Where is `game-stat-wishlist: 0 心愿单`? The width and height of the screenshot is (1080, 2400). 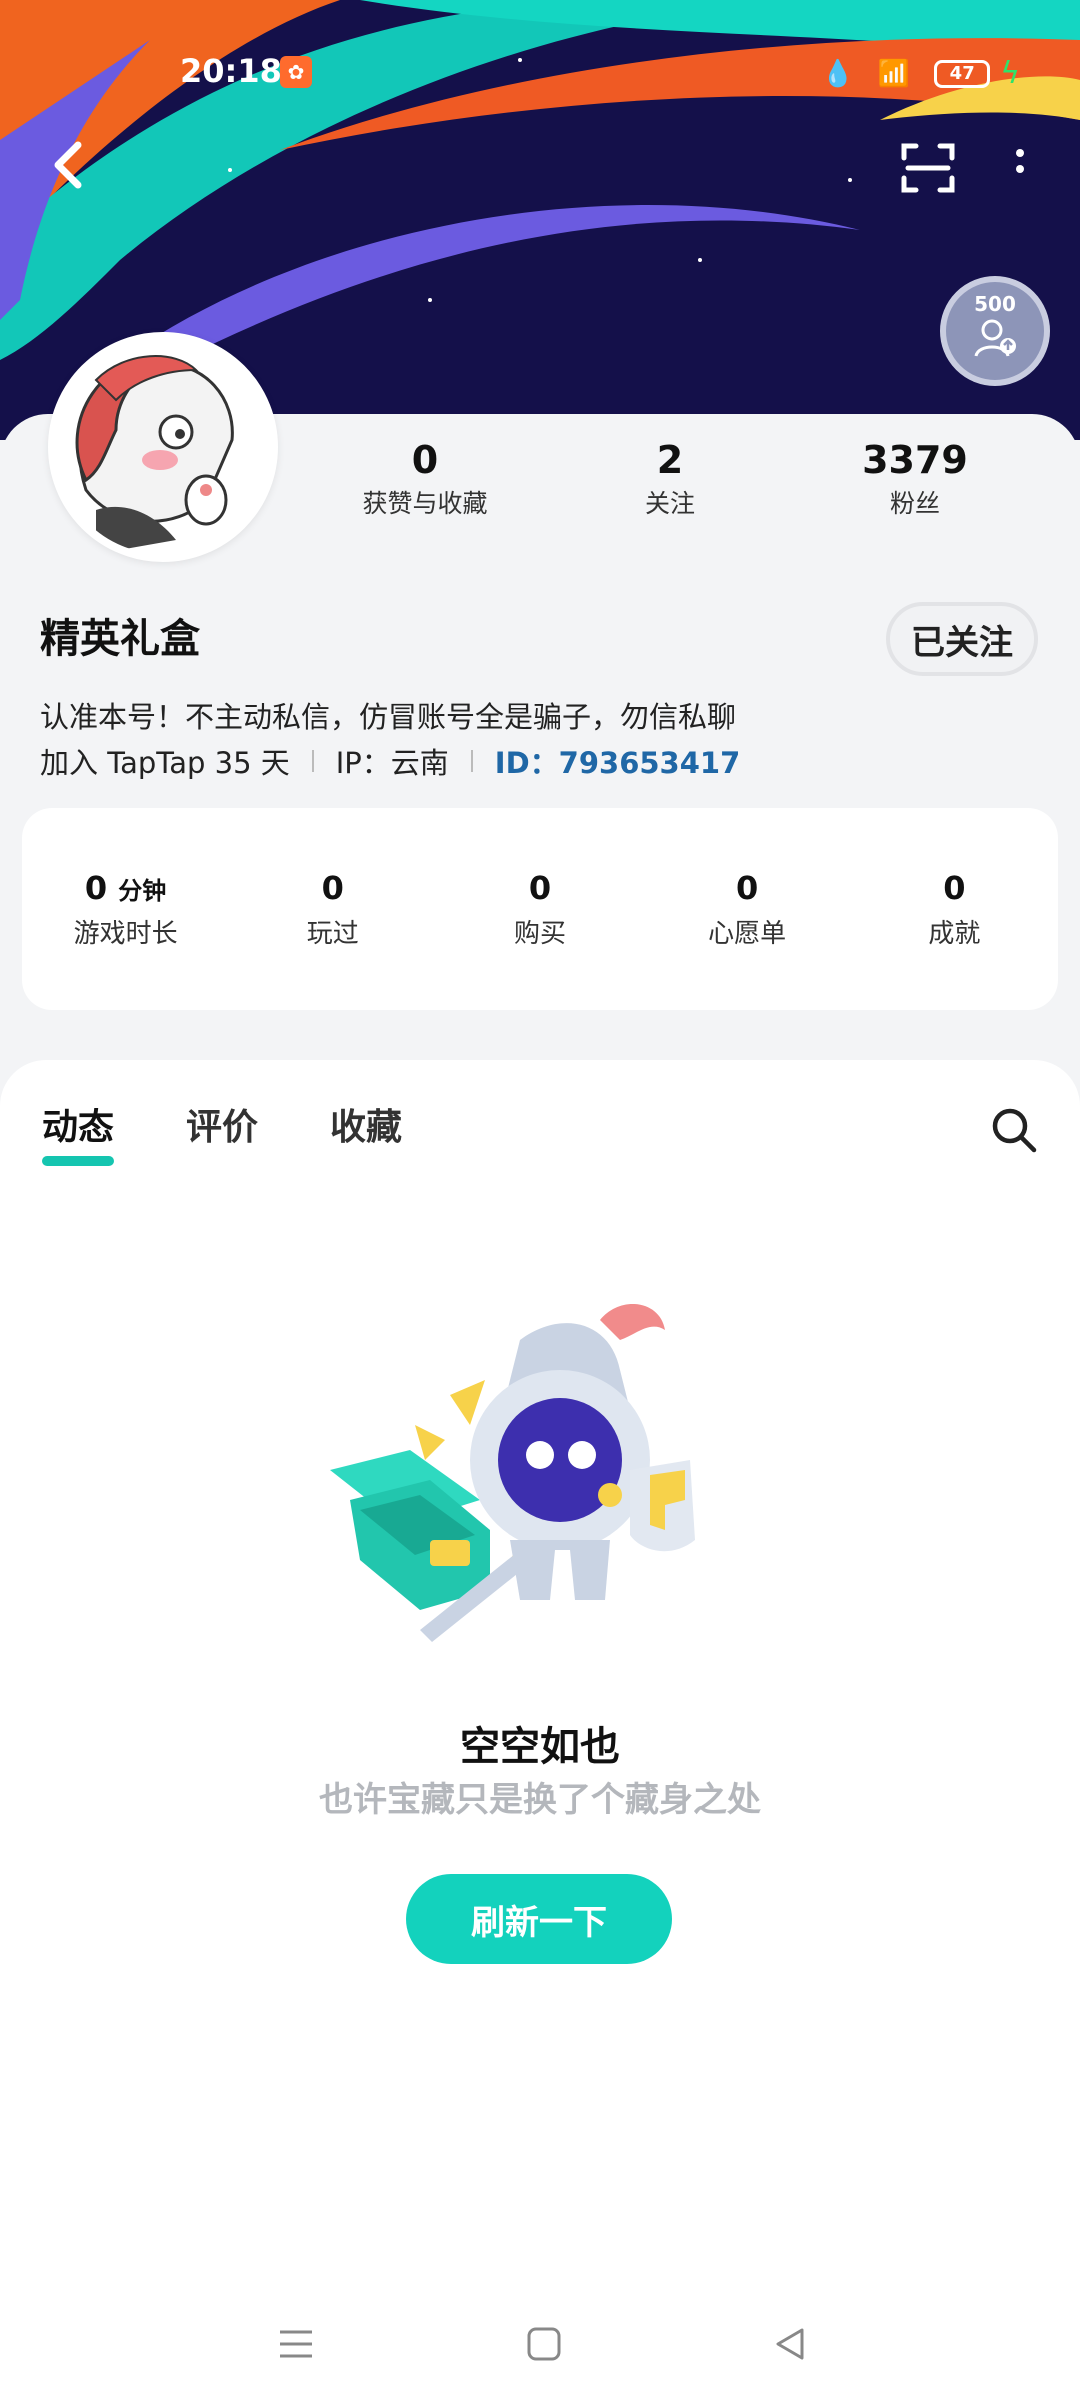 game-stat-wishlist: 0 心愿单 is located at coordinates (747, 909).